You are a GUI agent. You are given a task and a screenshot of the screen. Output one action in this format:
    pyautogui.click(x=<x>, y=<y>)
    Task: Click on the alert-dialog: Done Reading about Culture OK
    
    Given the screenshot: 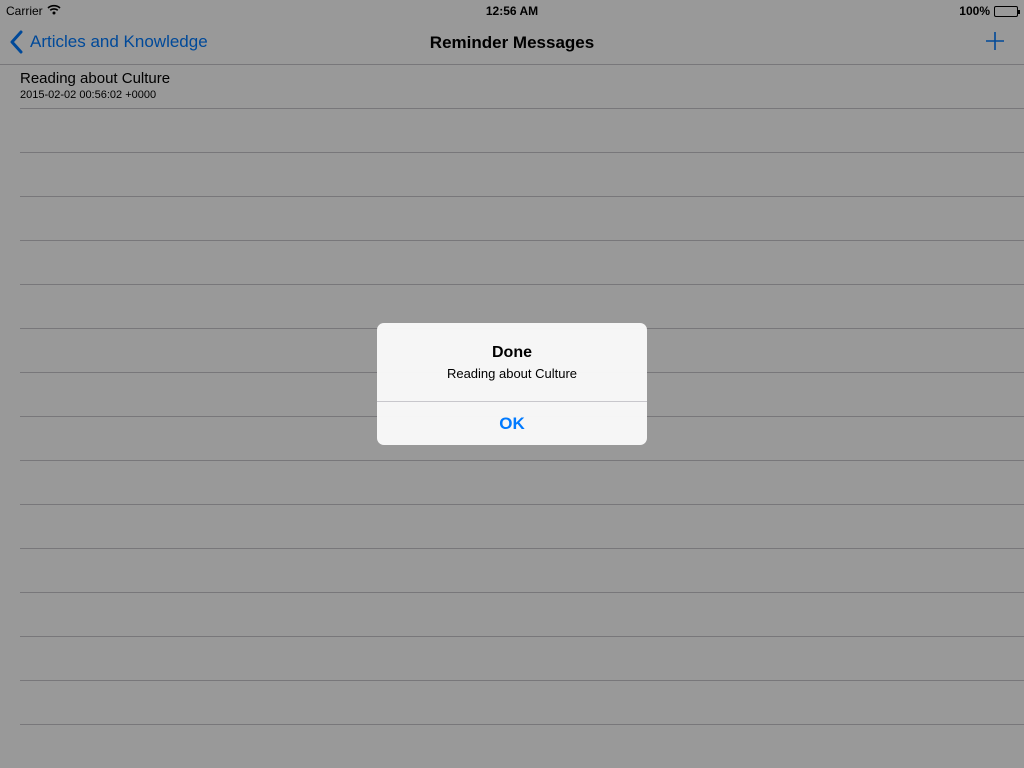 What is the action you would take?
    pyautogui.click(x=512, y=384)
    